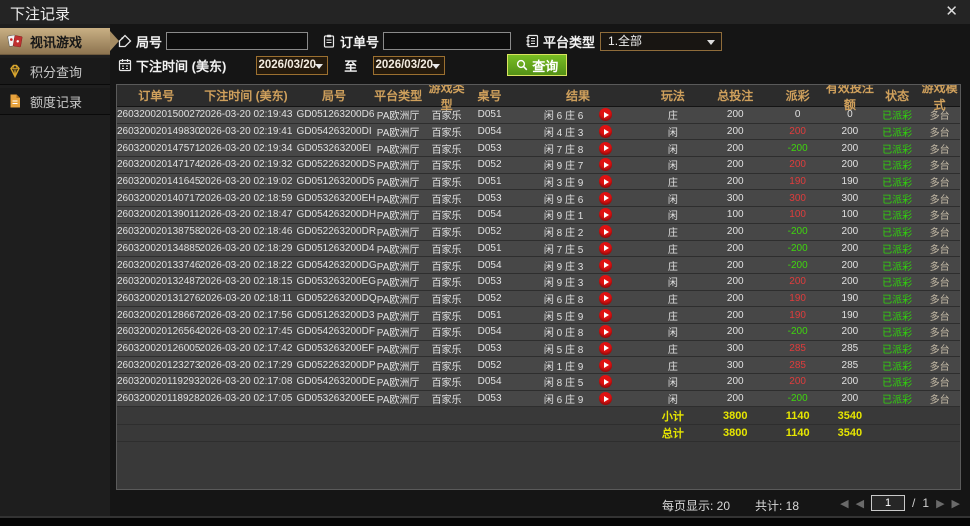  What do you see at coordinates (246, 332) in the screenshot?
I see `cell-bet-time: 2026-03-20 02:17:45` at bounding box center [246, 332].